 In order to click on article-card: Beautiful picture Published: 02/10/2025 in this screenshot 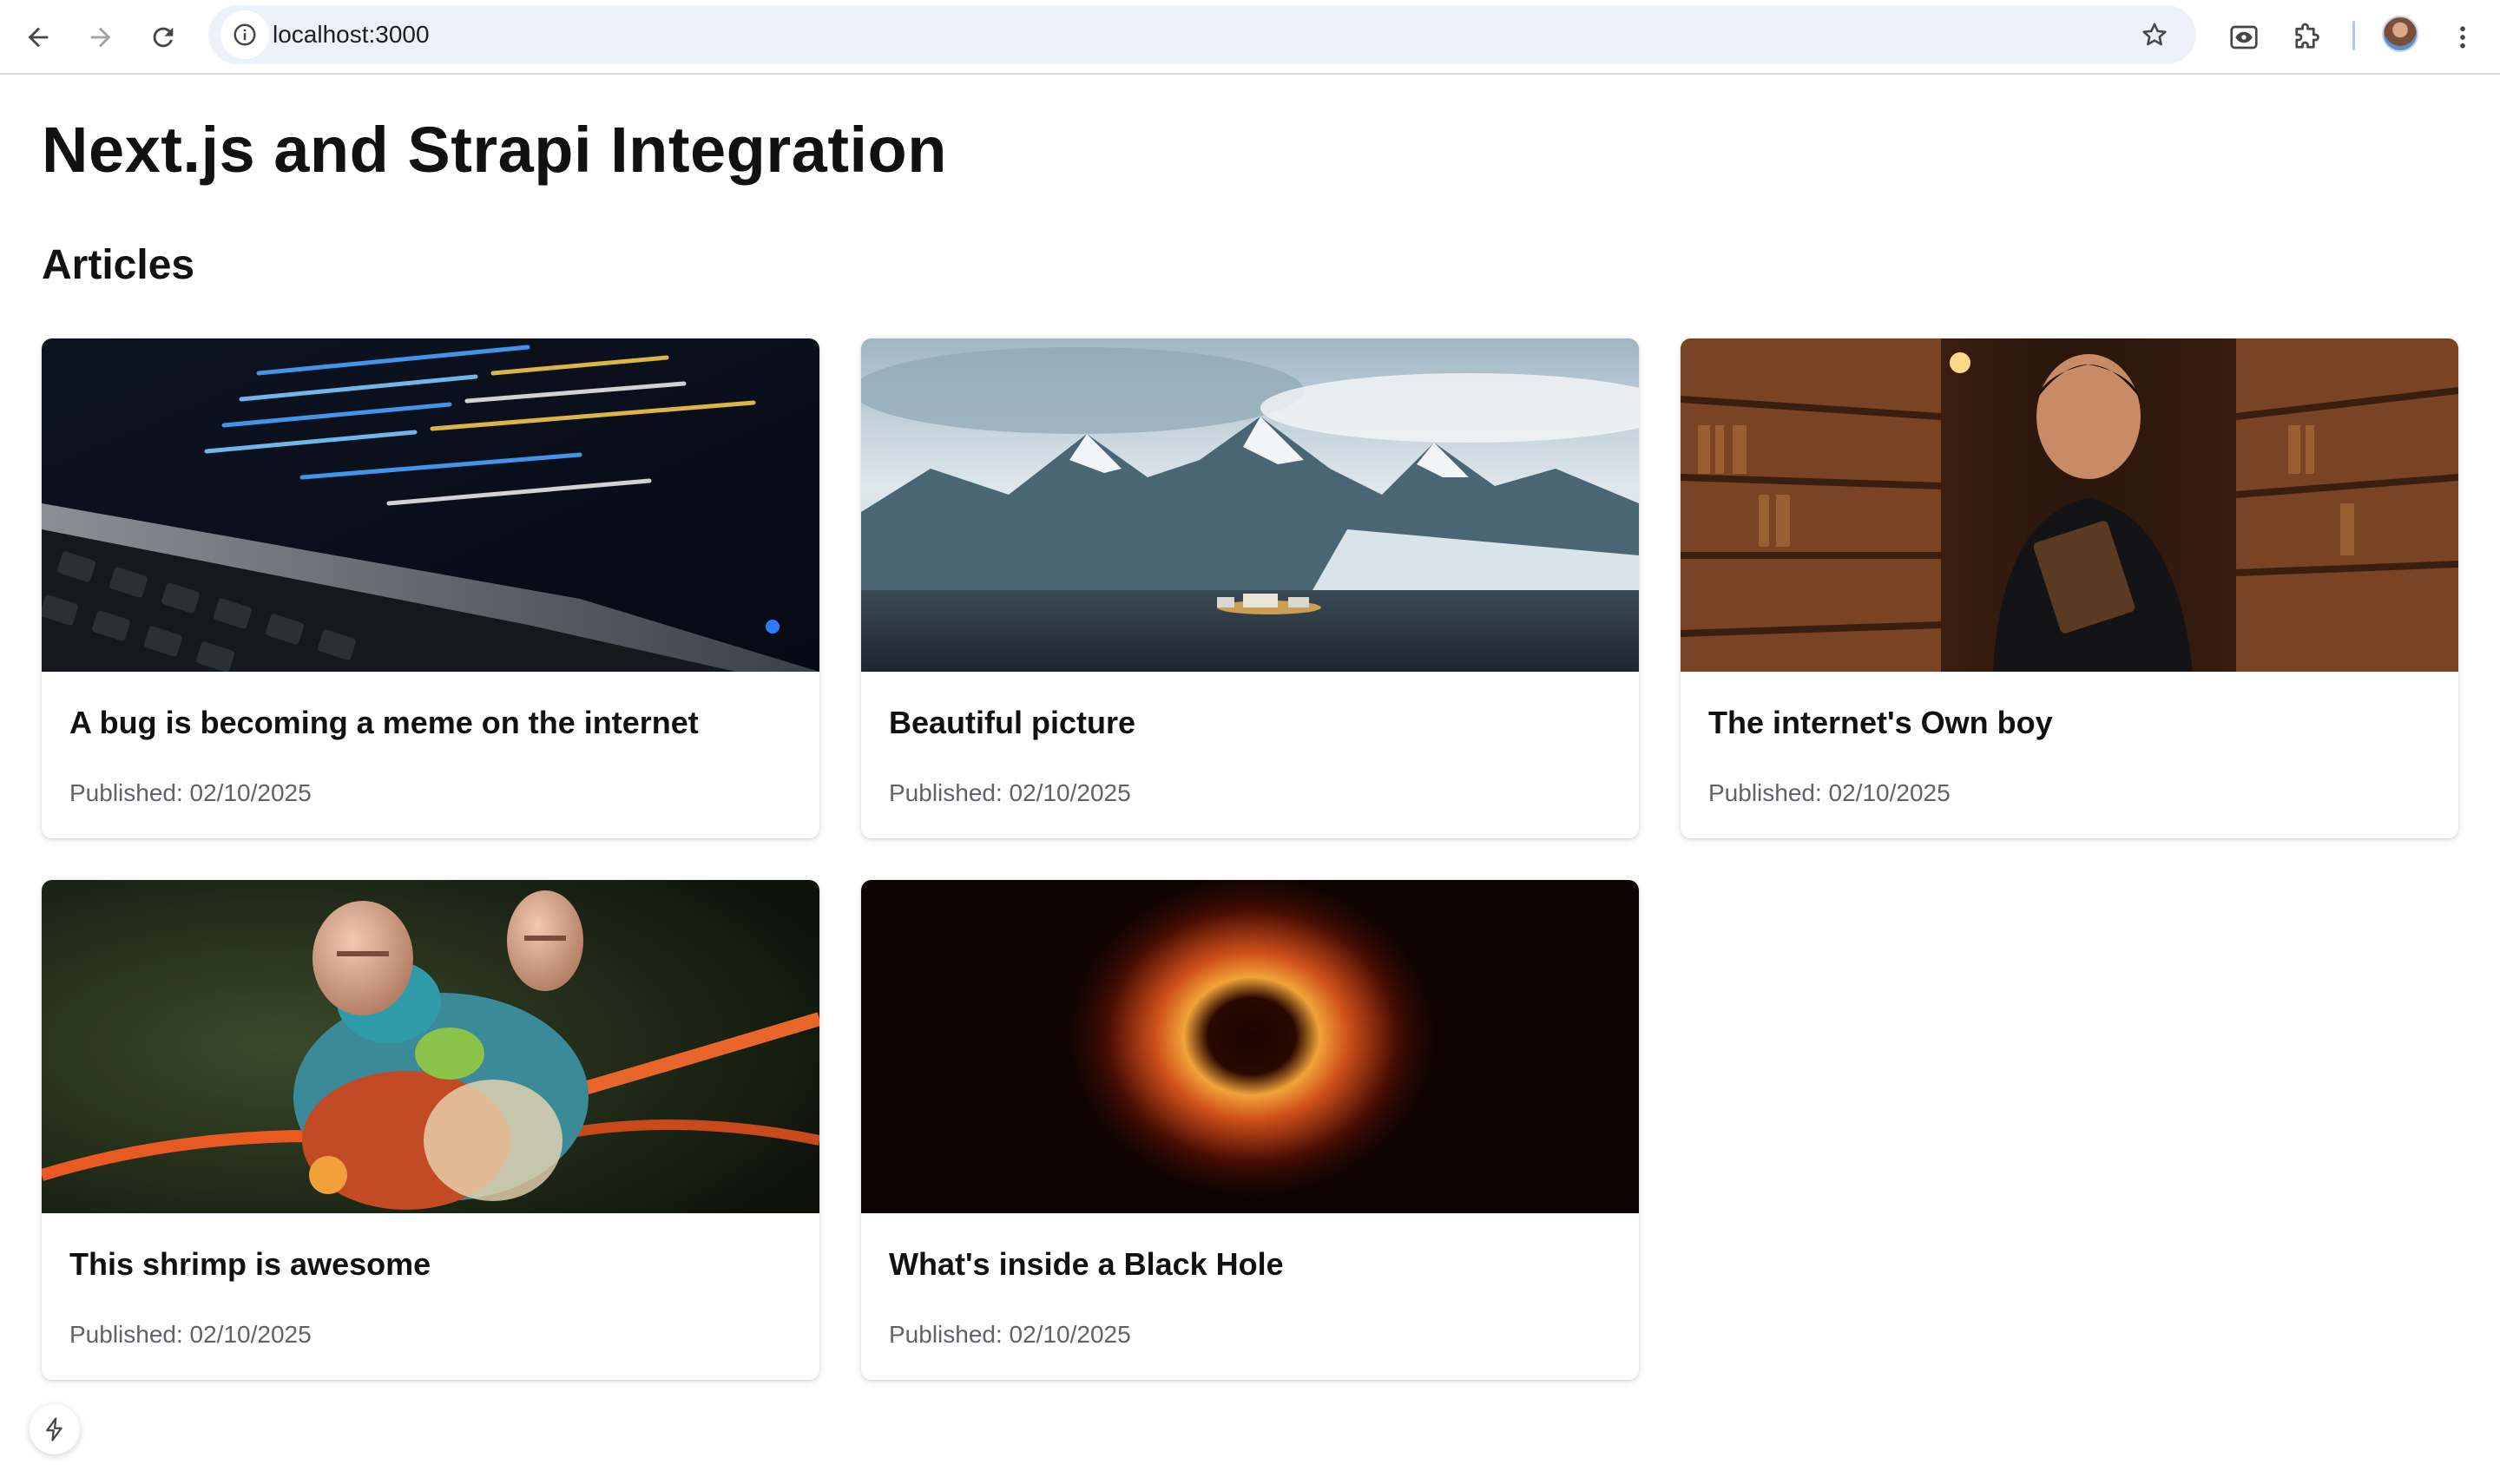, I will do `click(1250, 588)`.